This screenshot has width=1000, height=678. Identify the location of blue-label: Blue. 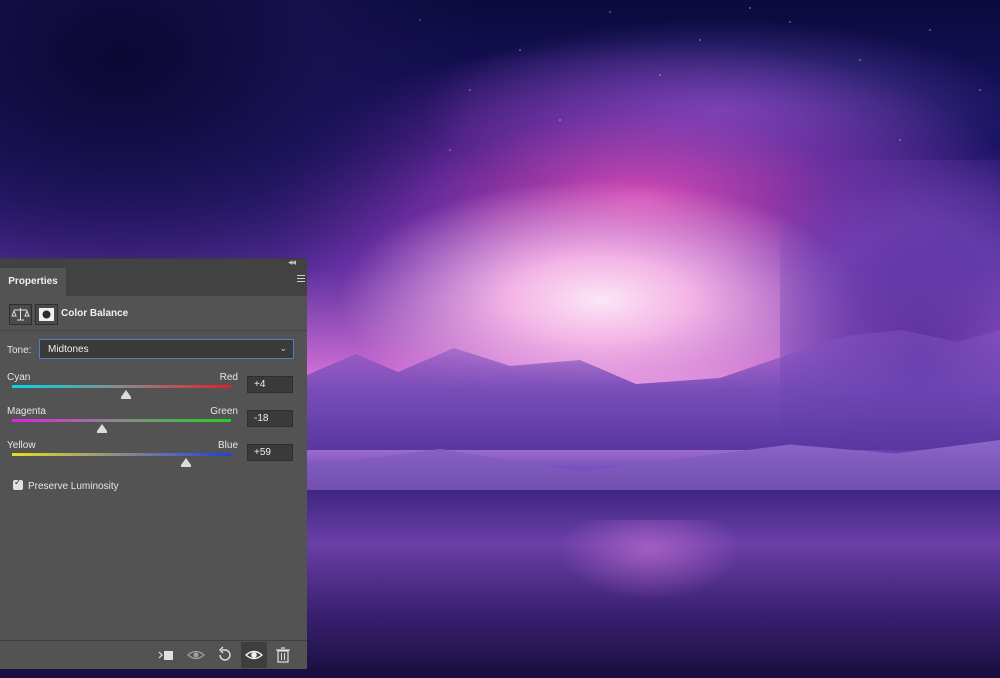
(227, 445).